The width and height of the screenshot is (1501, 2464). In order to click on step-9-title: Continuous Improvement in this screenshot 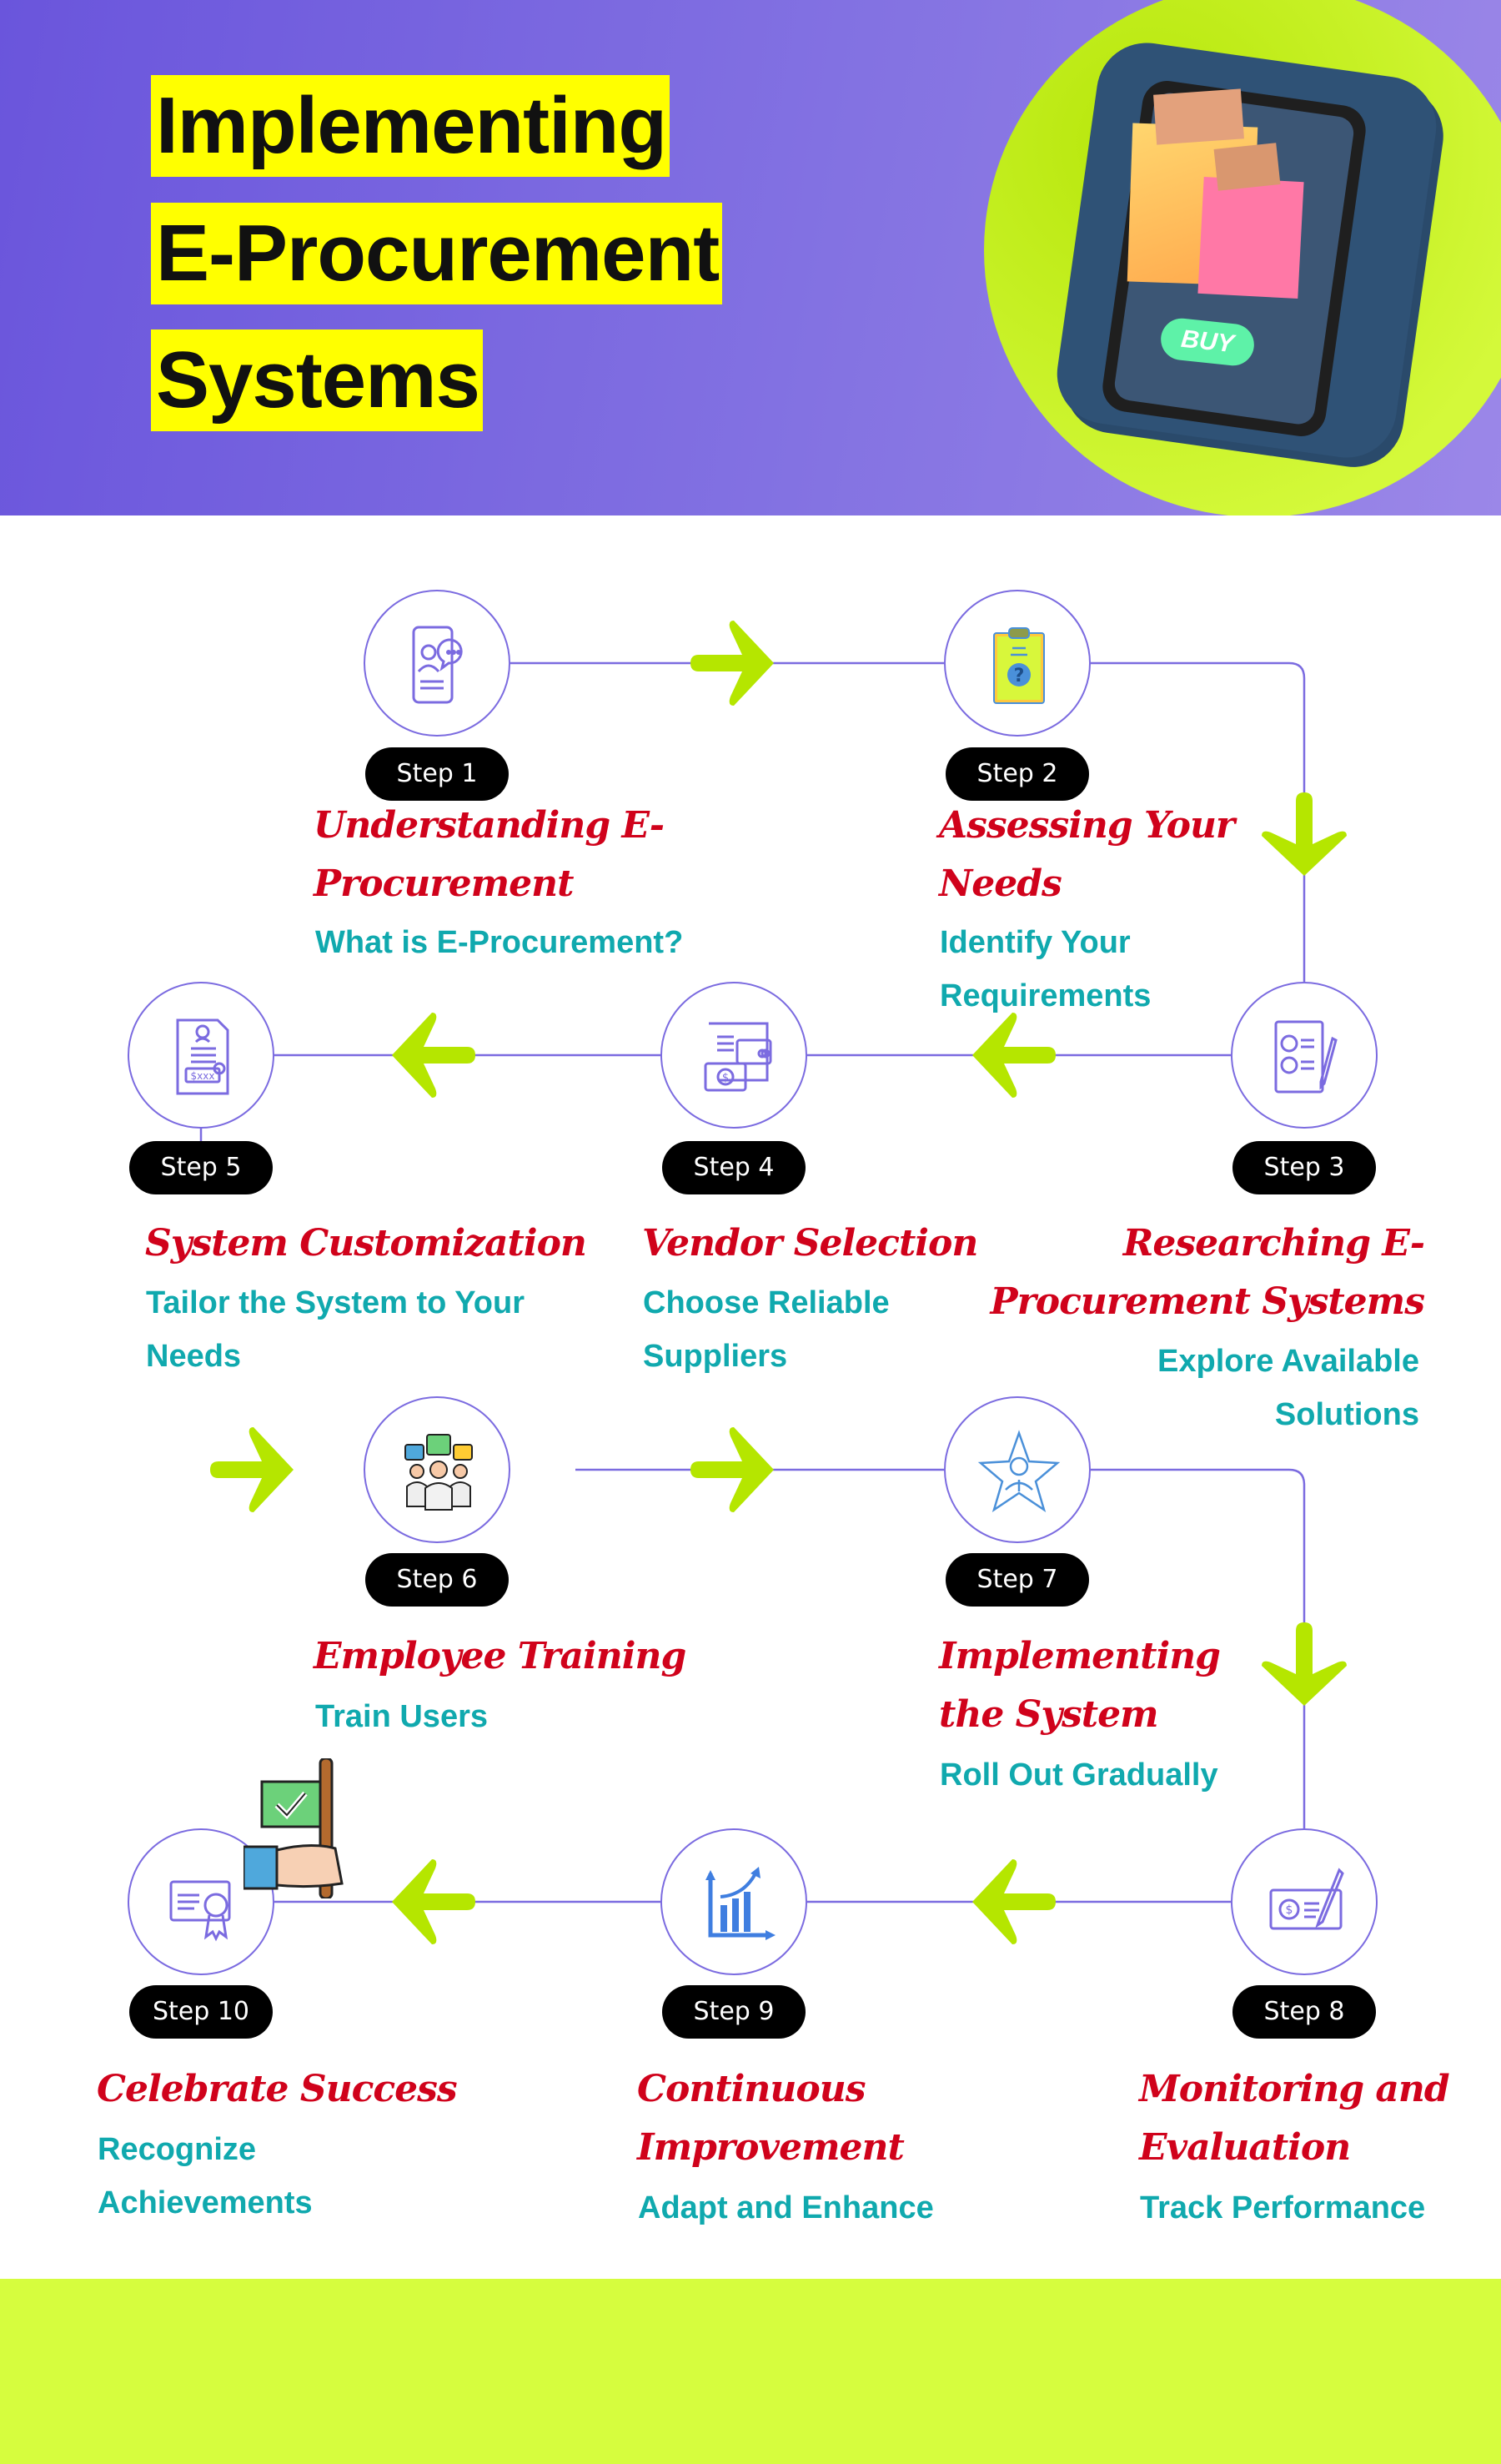, I will do `click(771, 2118)`.